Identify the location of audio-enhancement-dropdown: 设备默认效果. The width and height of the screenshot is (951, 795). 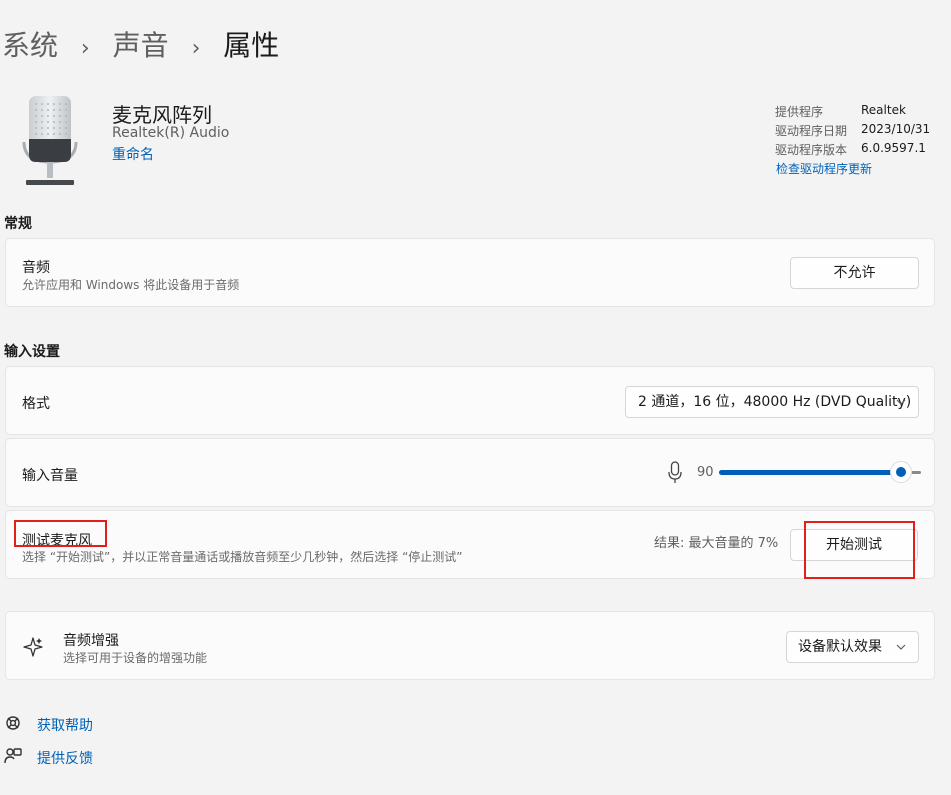
(852, 647).